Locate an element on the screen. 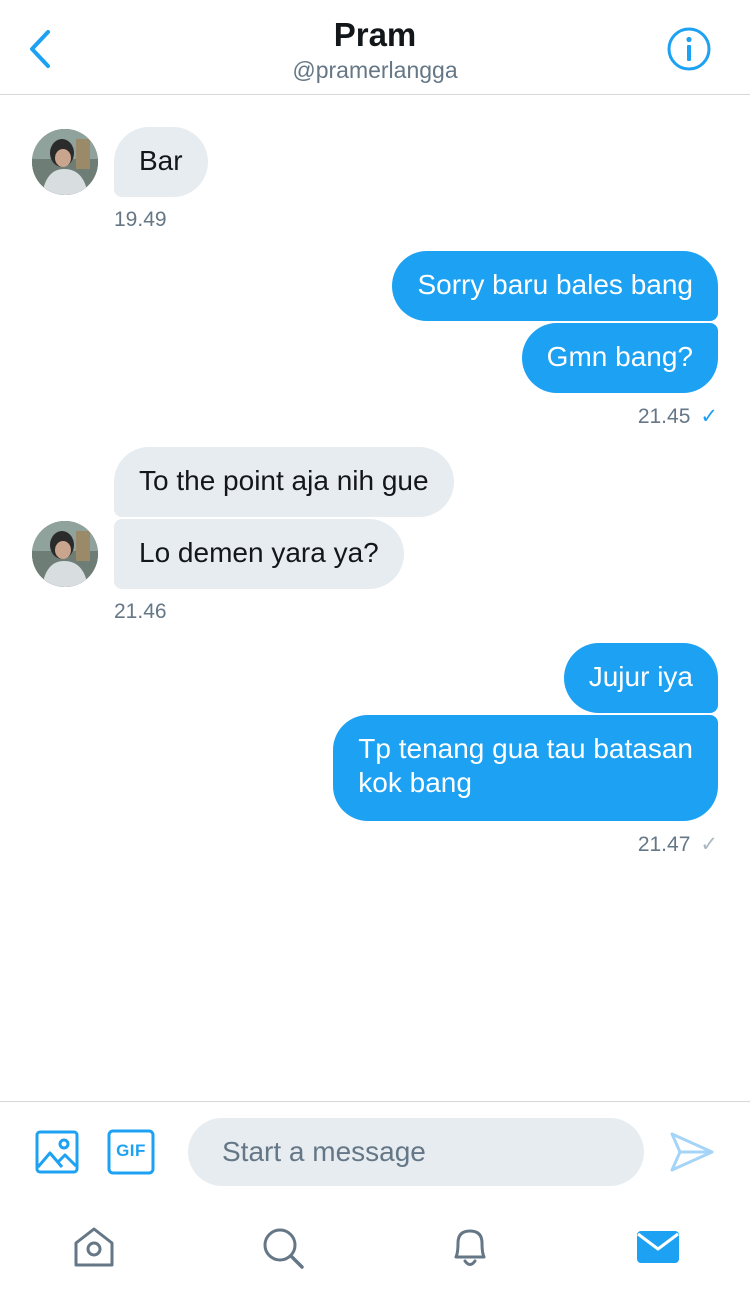  message-line: kok bang is located at coordinates (415, 782).